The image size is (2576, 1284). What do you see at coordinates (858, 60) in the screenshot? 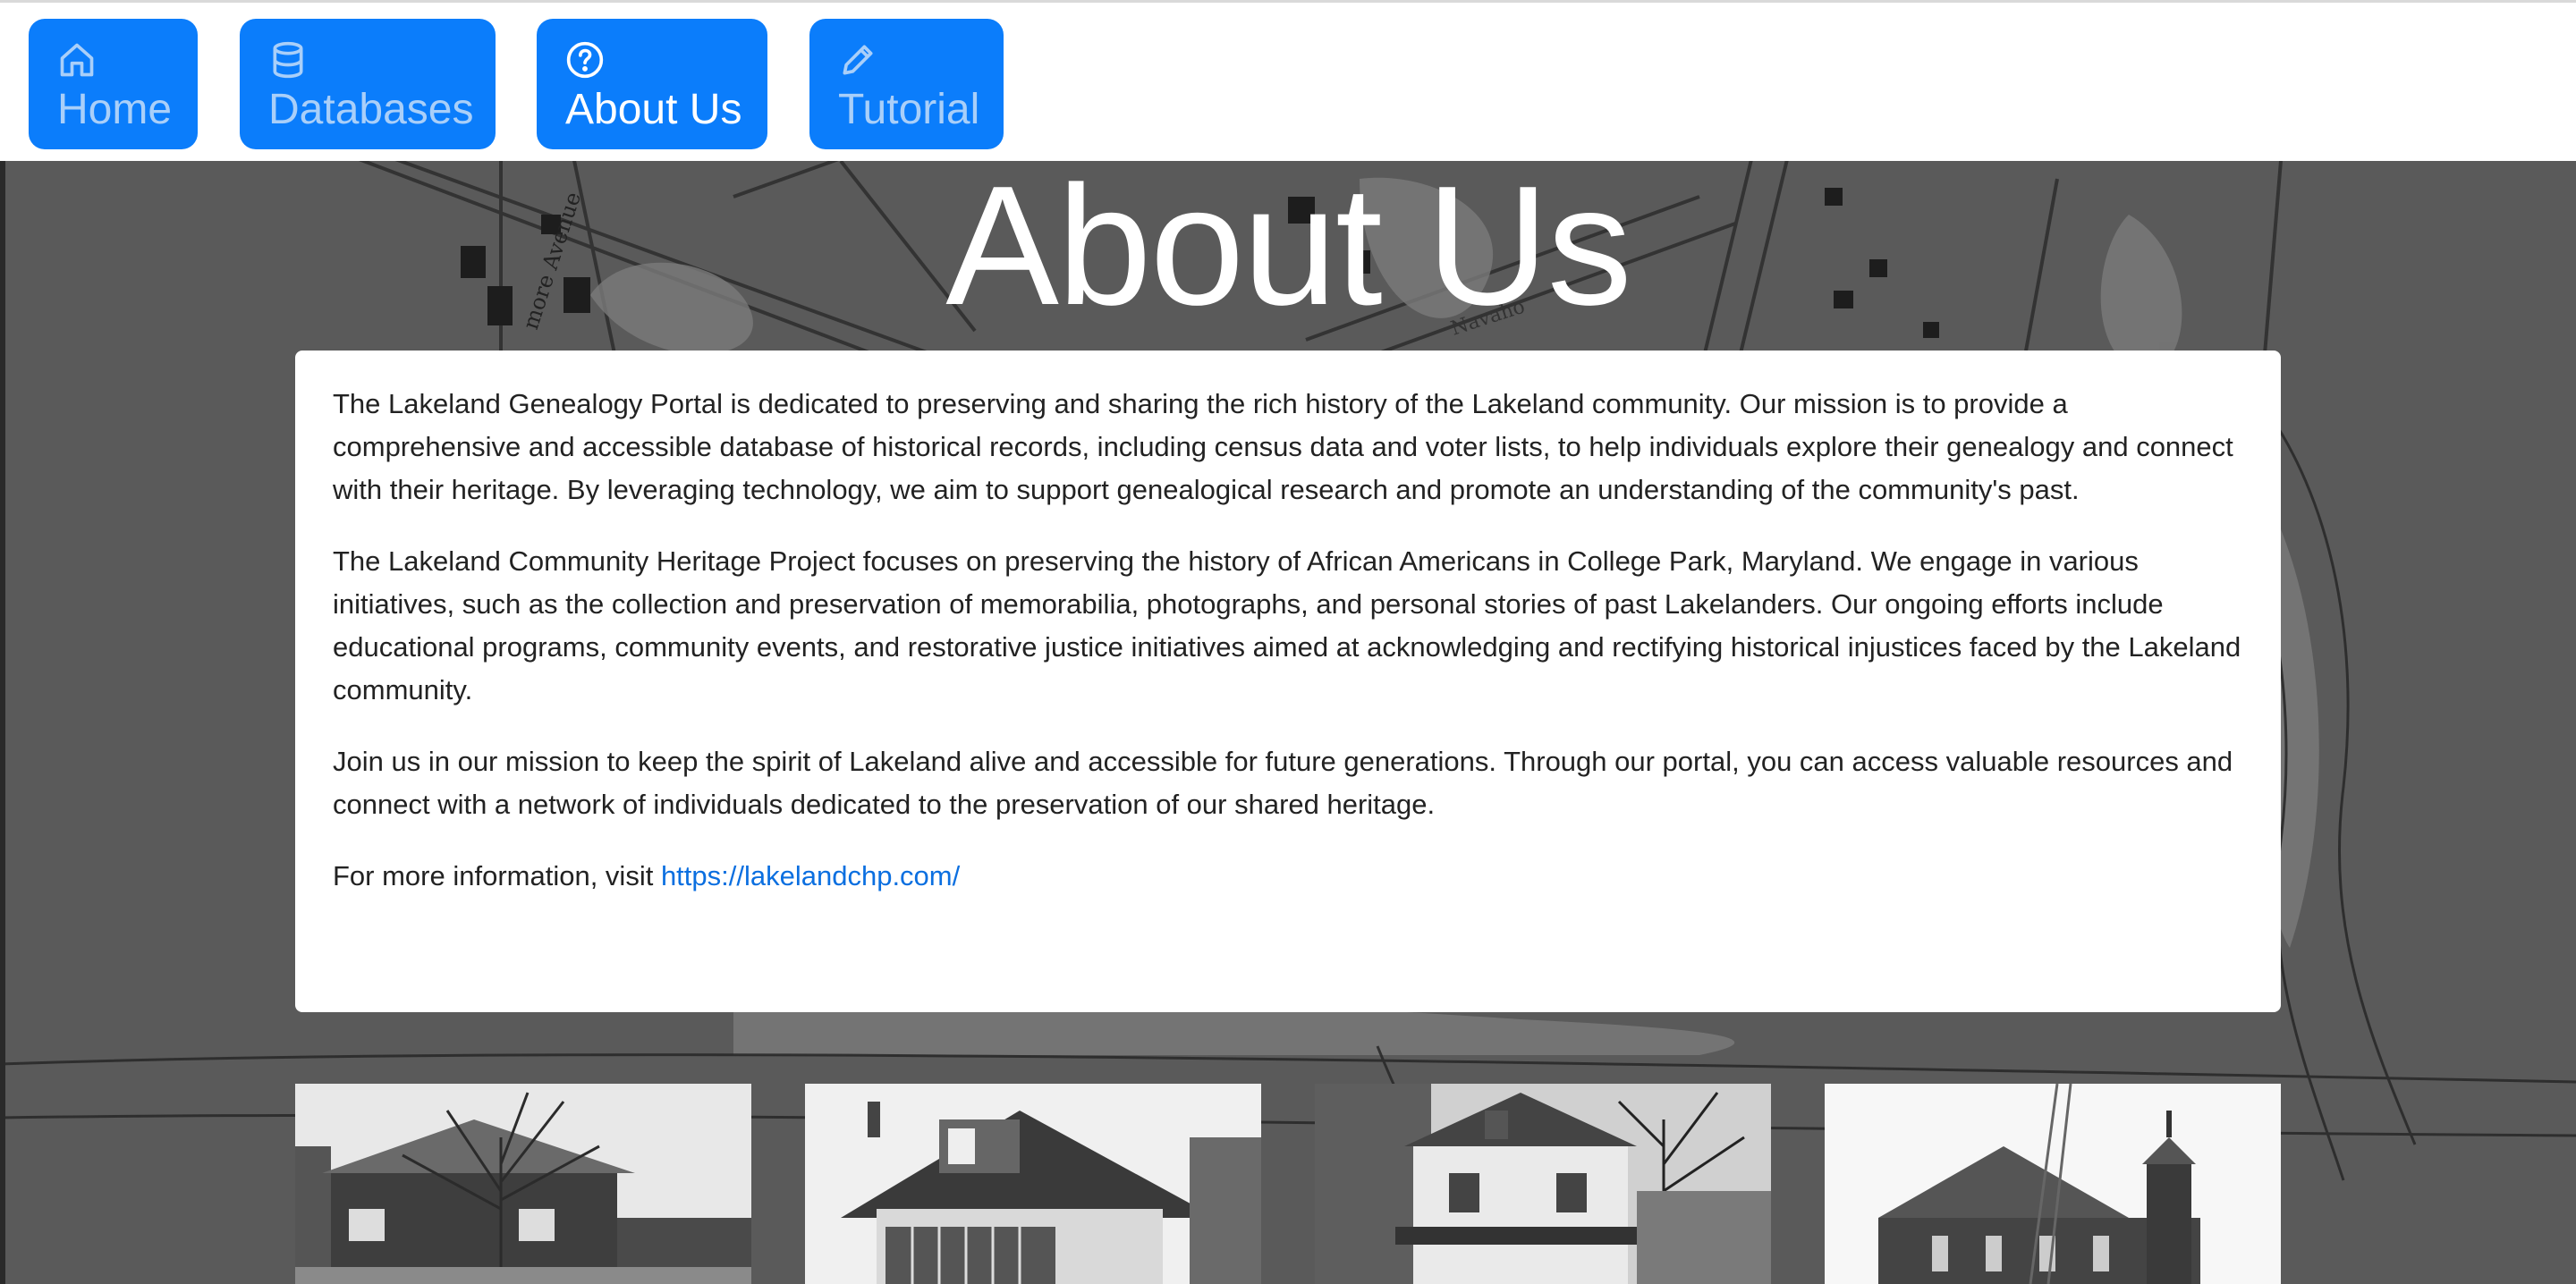
I see `pencil-icon` at bounding box center [858, 60].